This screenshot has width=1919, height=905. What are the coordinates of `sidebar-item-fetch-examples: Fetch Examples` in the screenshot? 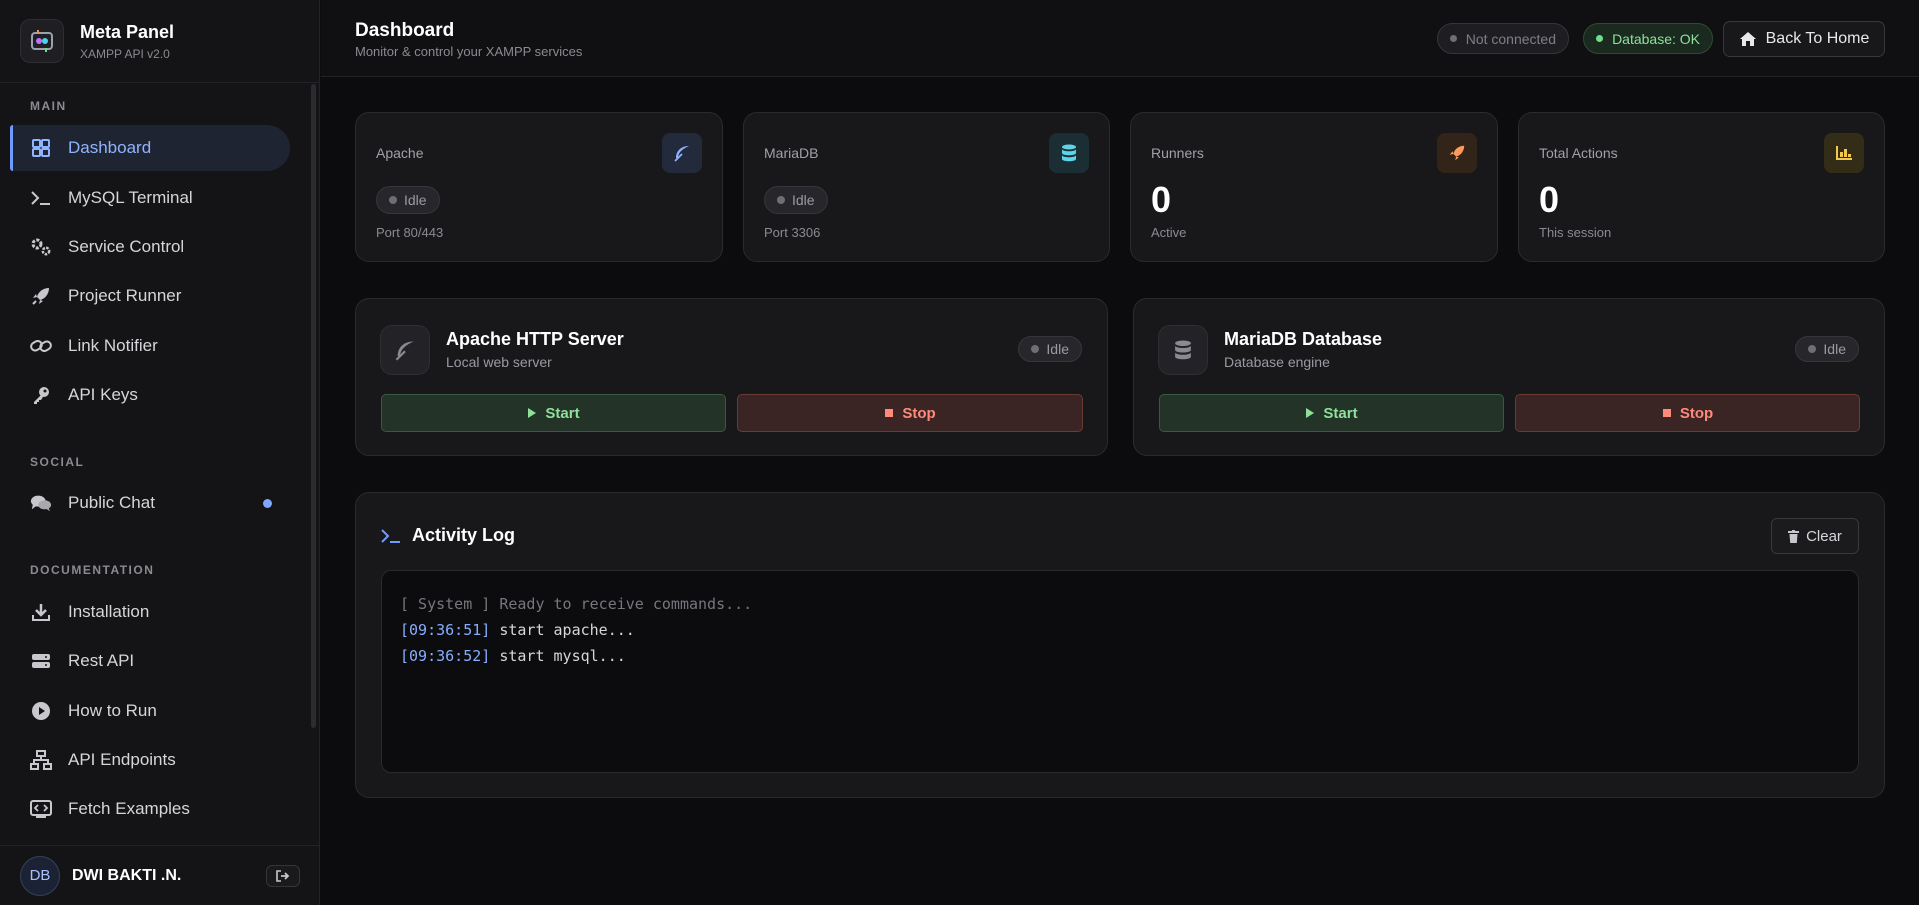 It's located at (150, 809).